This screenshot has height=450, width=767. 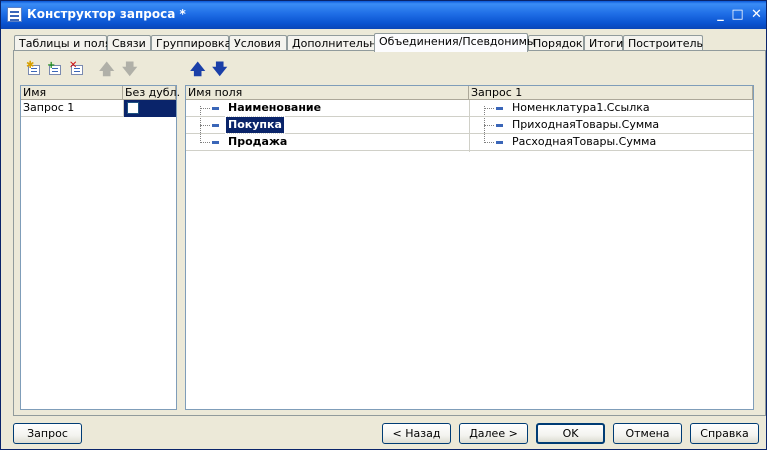 I want to click on source-cell: РасходнаяТовары.Сумма, so click(x=611, y=142).